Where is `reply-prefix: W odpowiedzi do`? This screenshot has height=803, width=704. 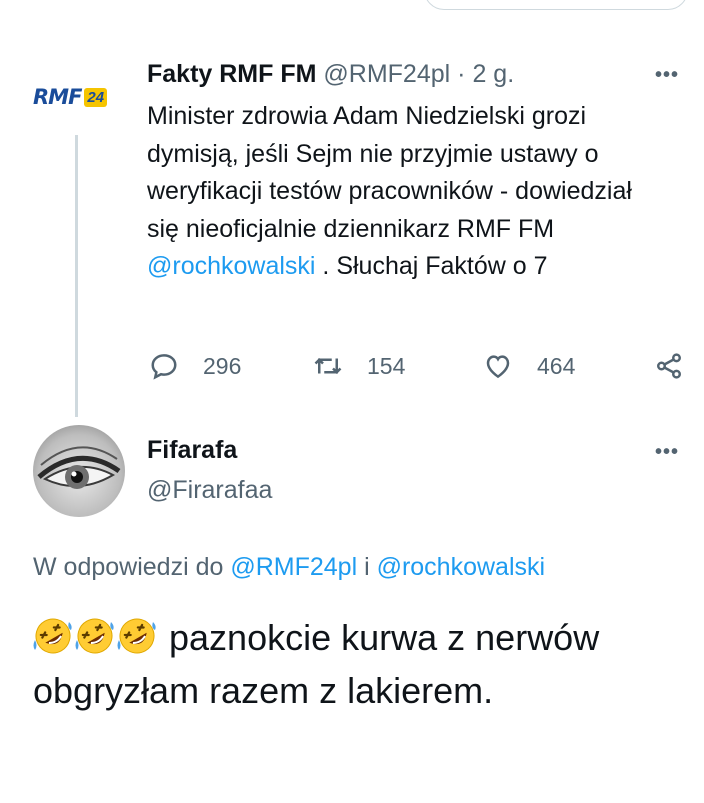 reply-prefix: W odpowiedzi do is located at coordinates (132, 567).